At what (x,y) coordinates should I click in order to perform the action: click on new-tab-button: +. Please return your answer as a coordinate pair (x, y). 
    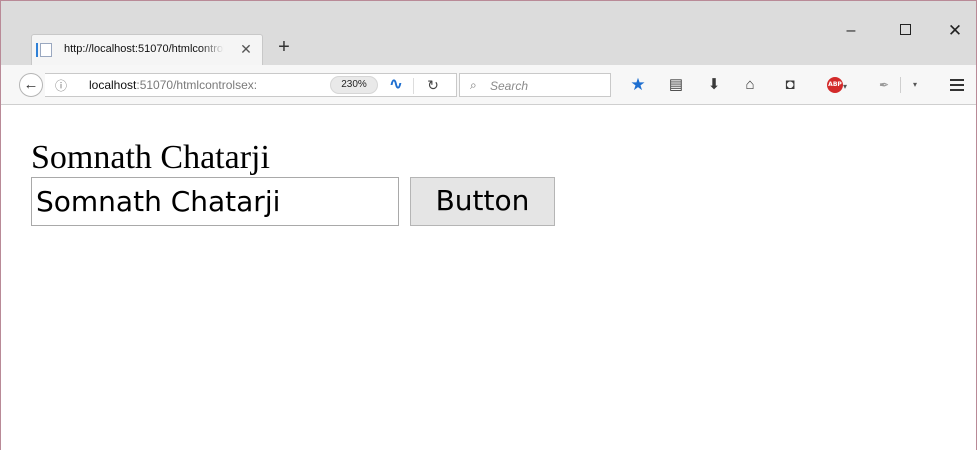
    Looking at the image, I should click on (284, 47).